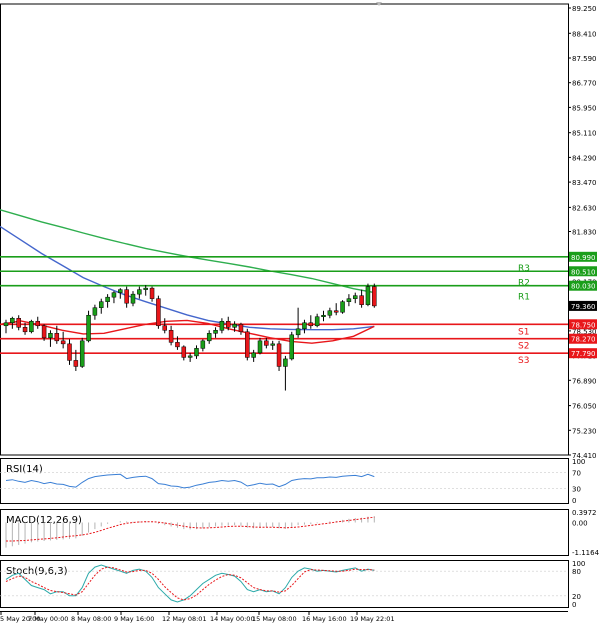  I want to click on indicator-tick-label: -1.1164, so click(586, 553).